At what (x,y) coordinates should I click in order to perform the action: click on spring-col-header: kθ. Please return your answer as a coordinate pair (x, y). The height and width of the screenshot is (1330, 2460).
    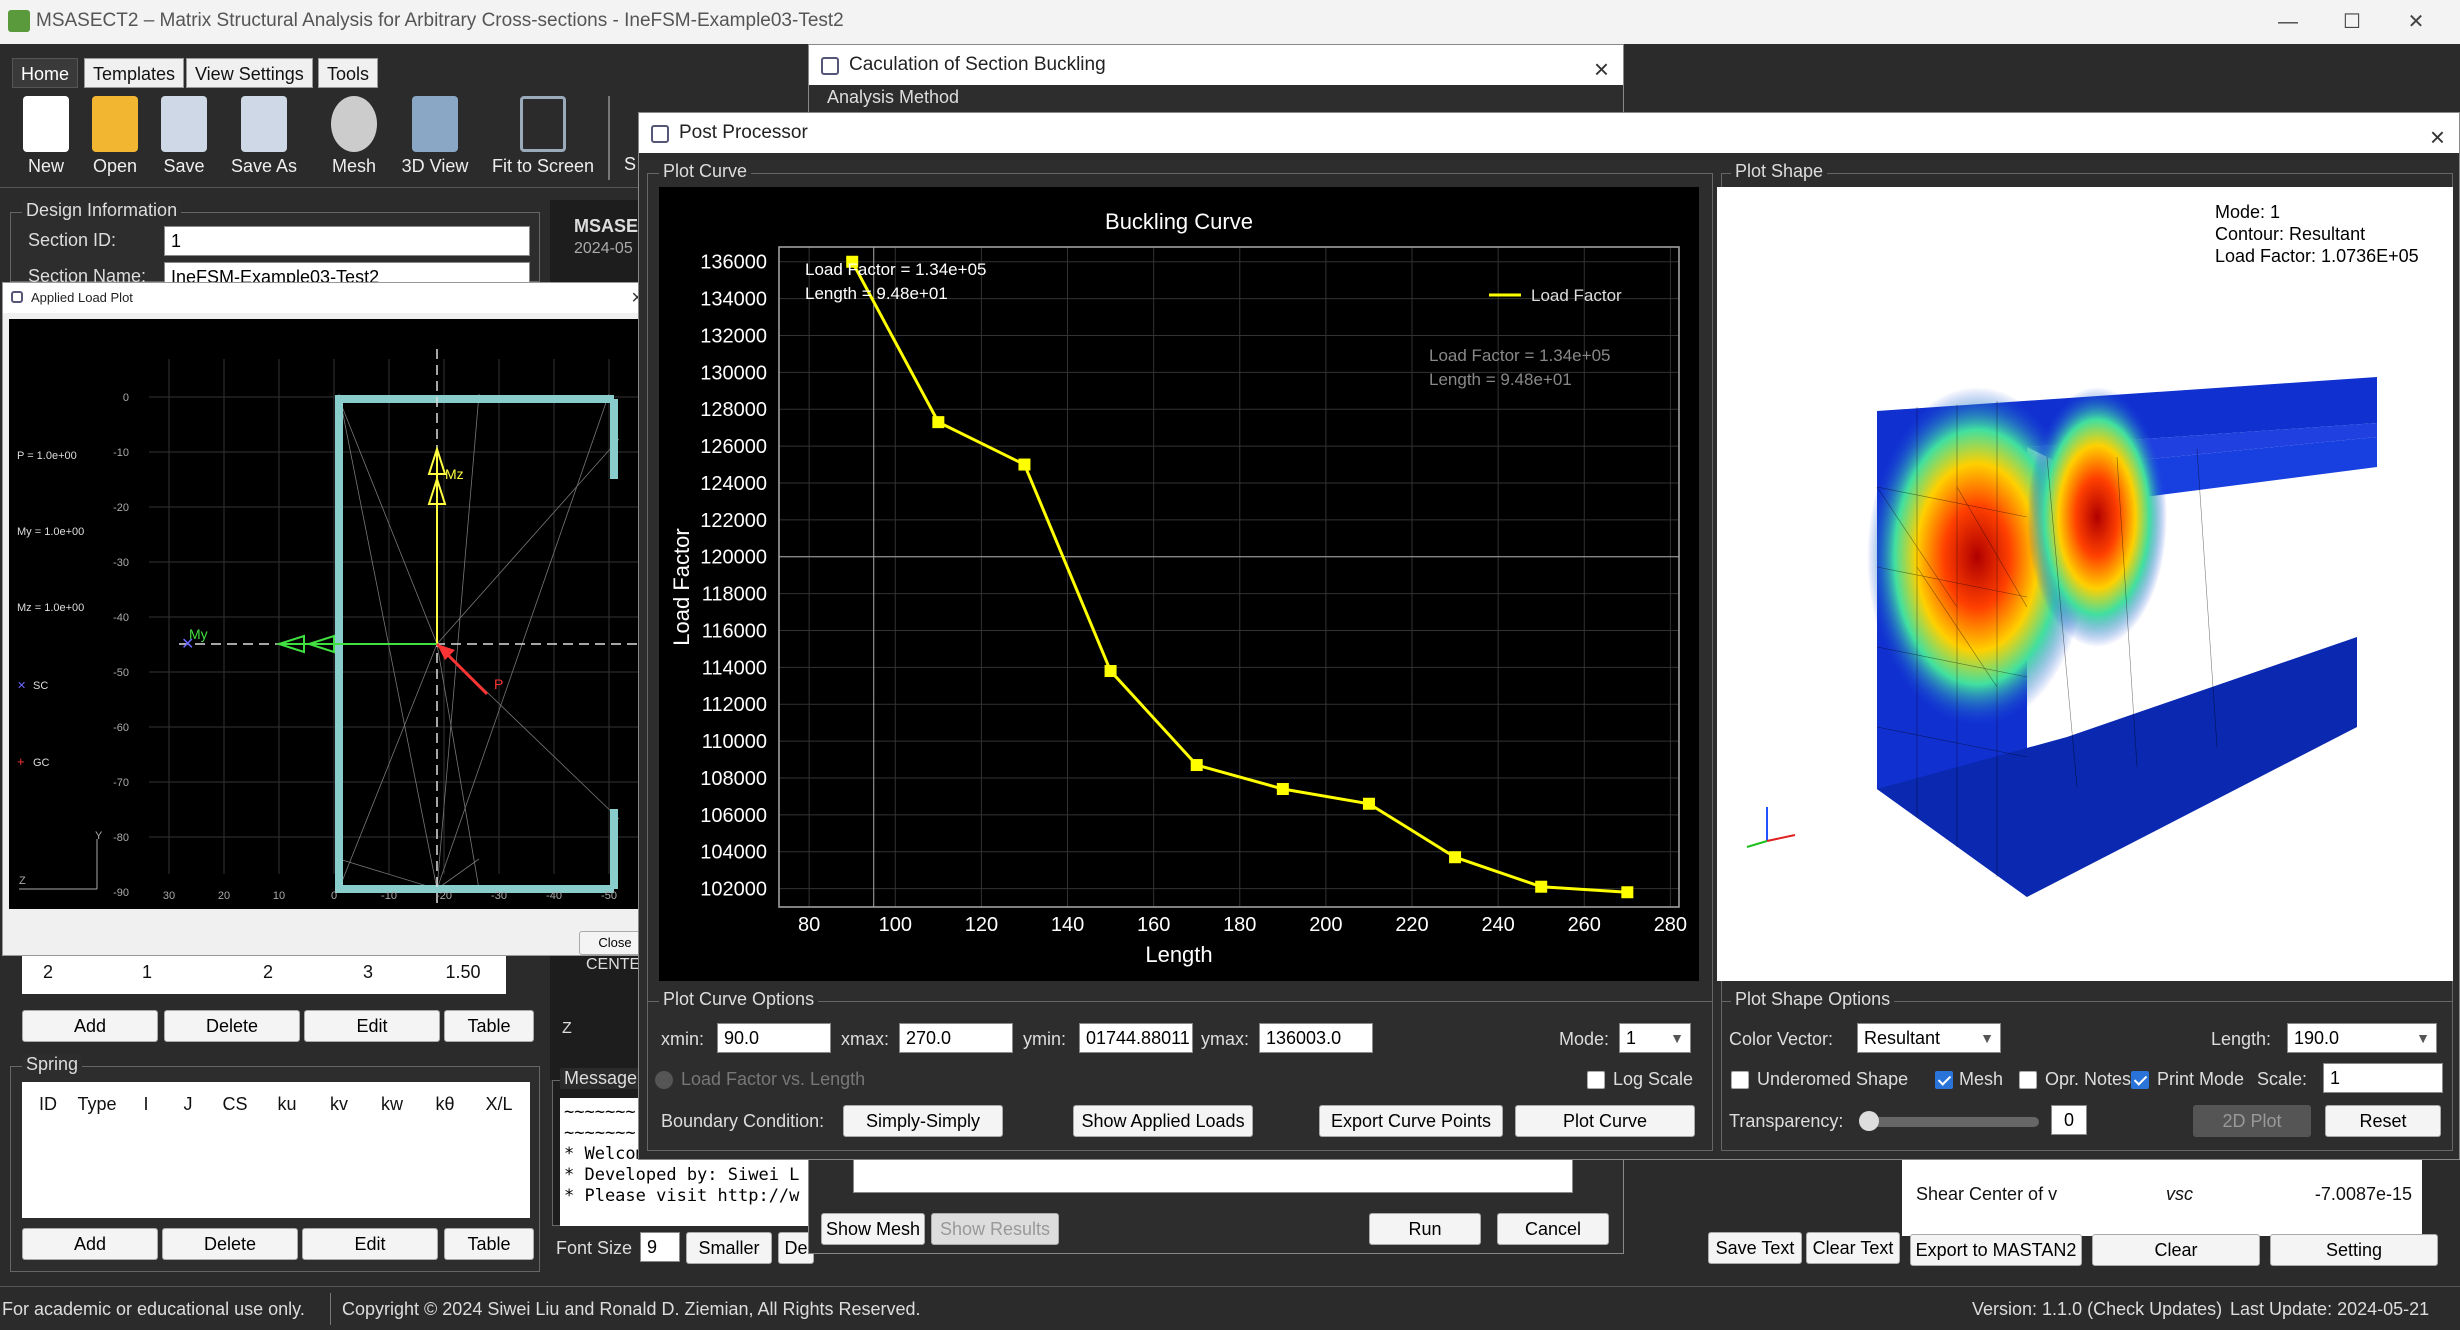
    Looking at the image, I should click on (445, 1104).